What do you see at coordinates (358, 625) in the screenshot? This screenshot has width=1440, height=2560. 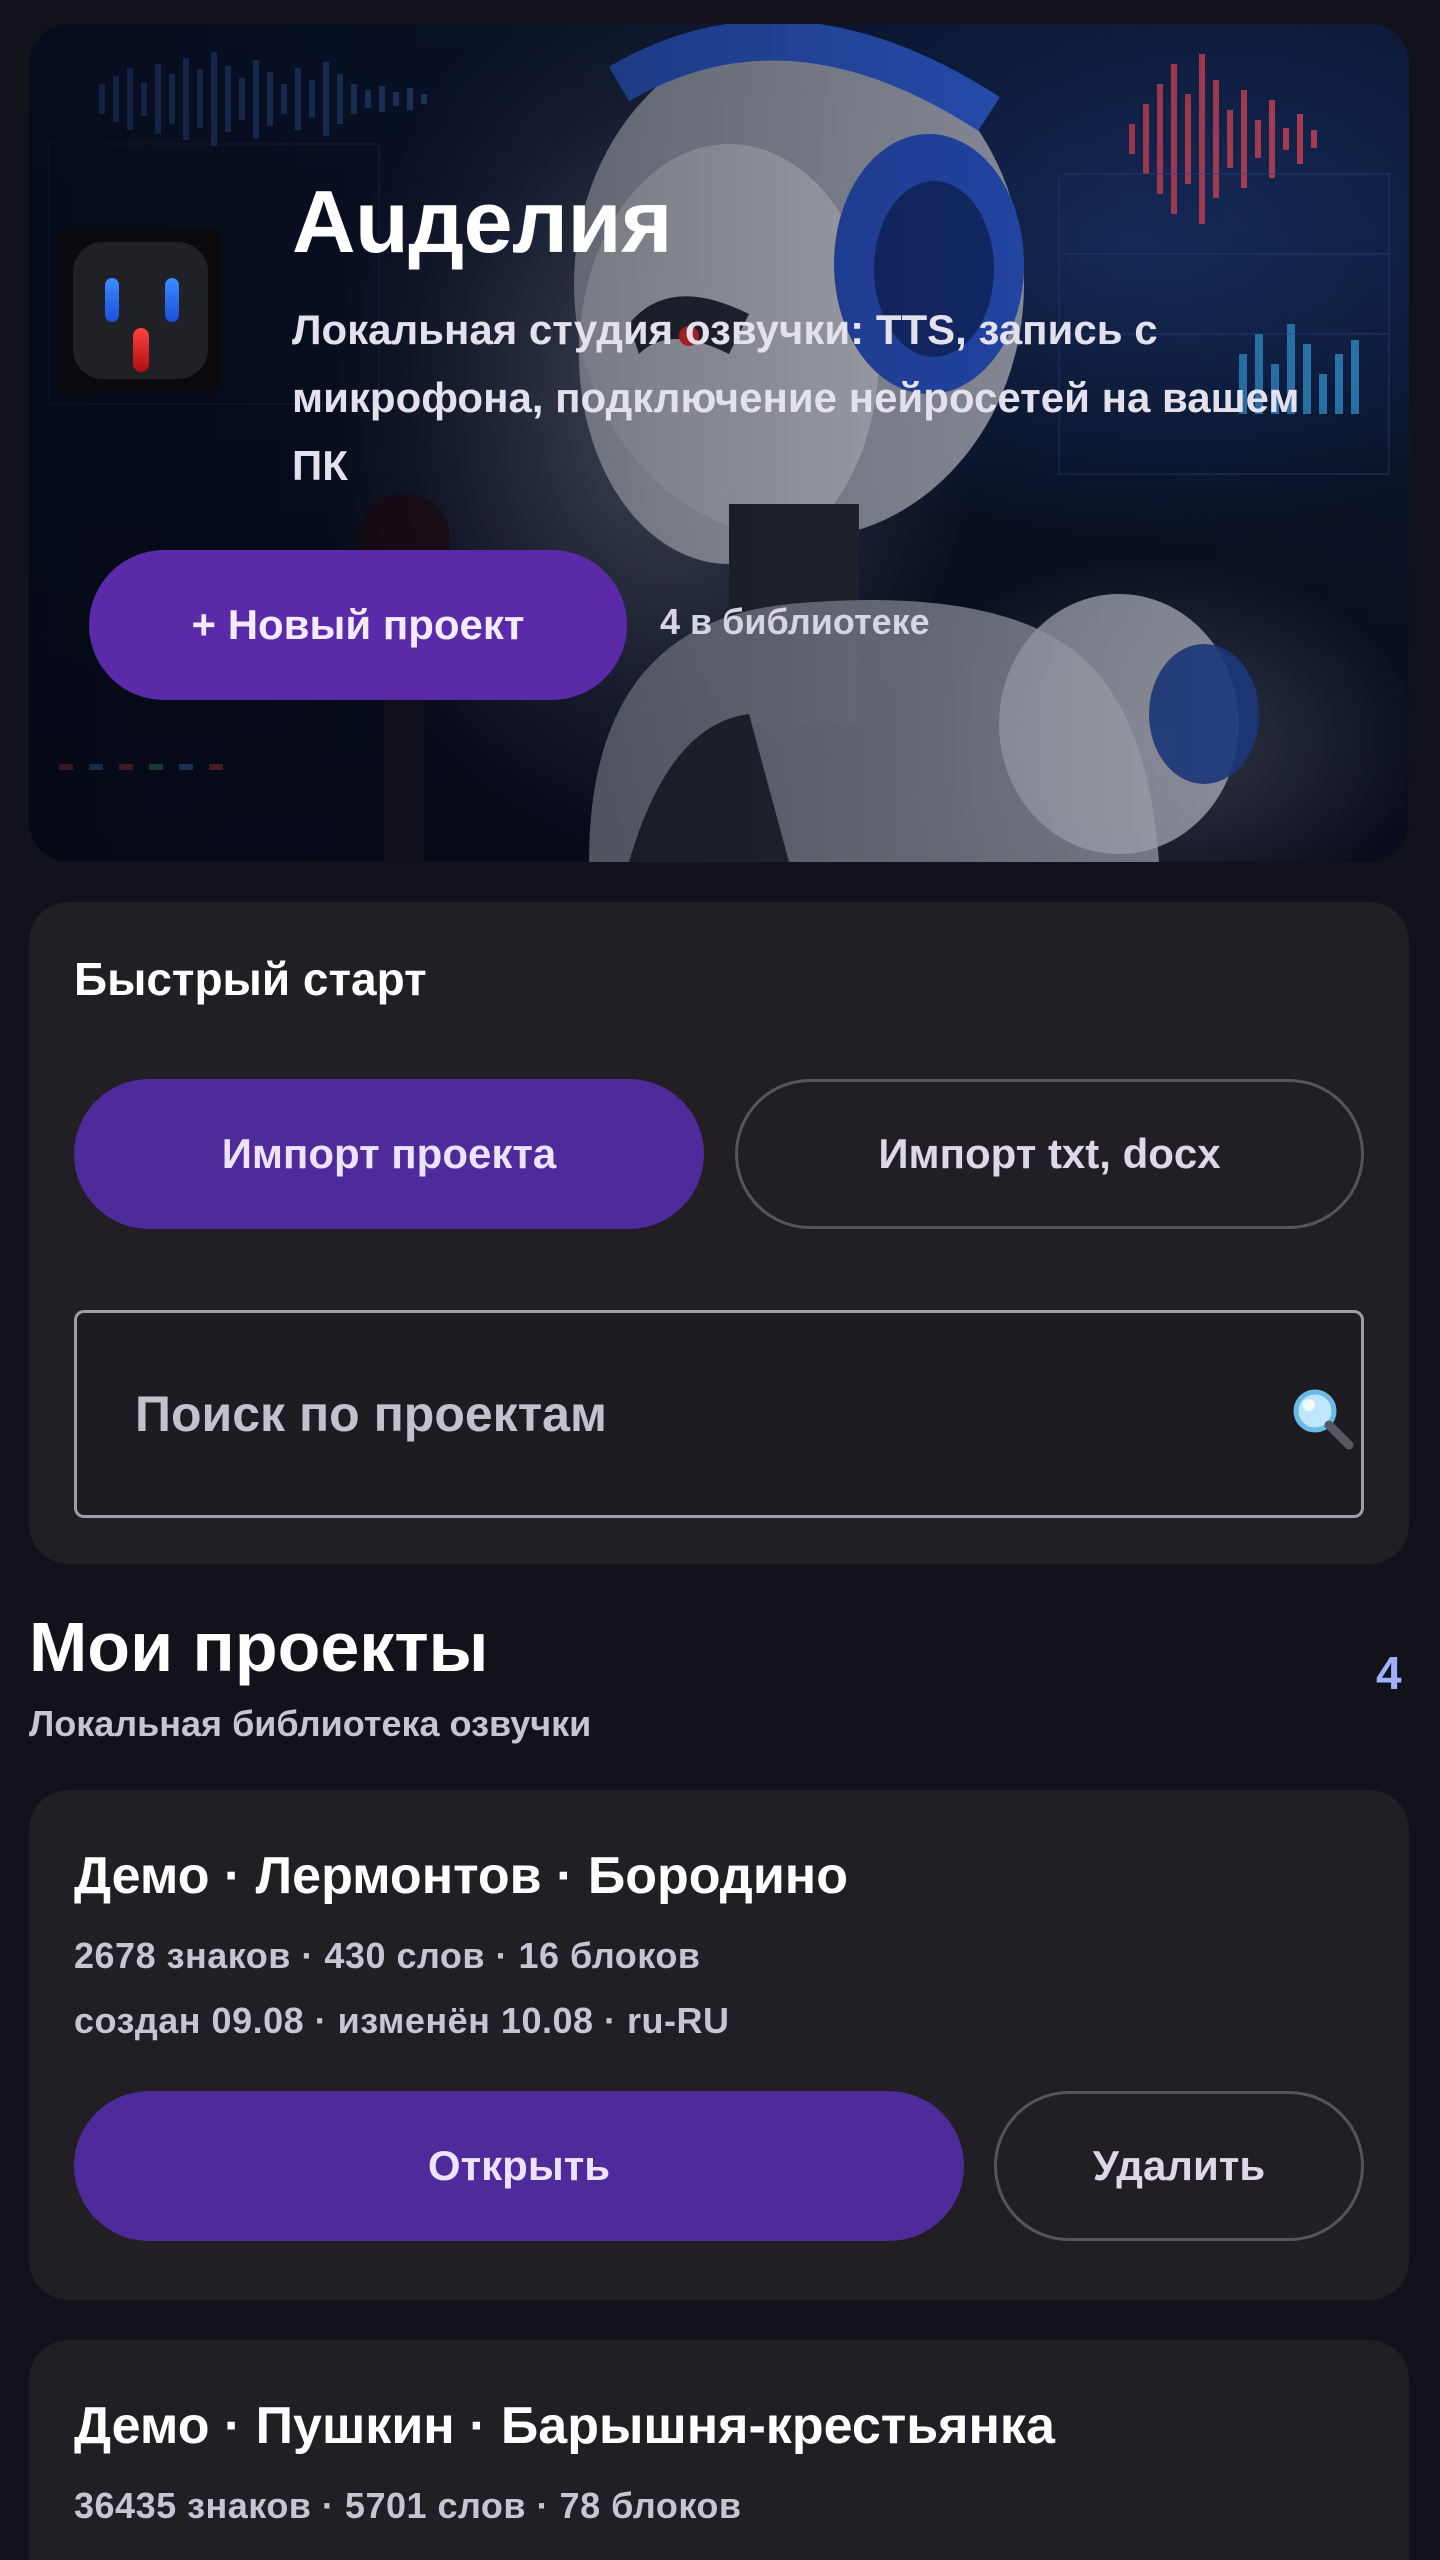 I see `new-project-button: + Новый проект` at bounding box center [358, 625].